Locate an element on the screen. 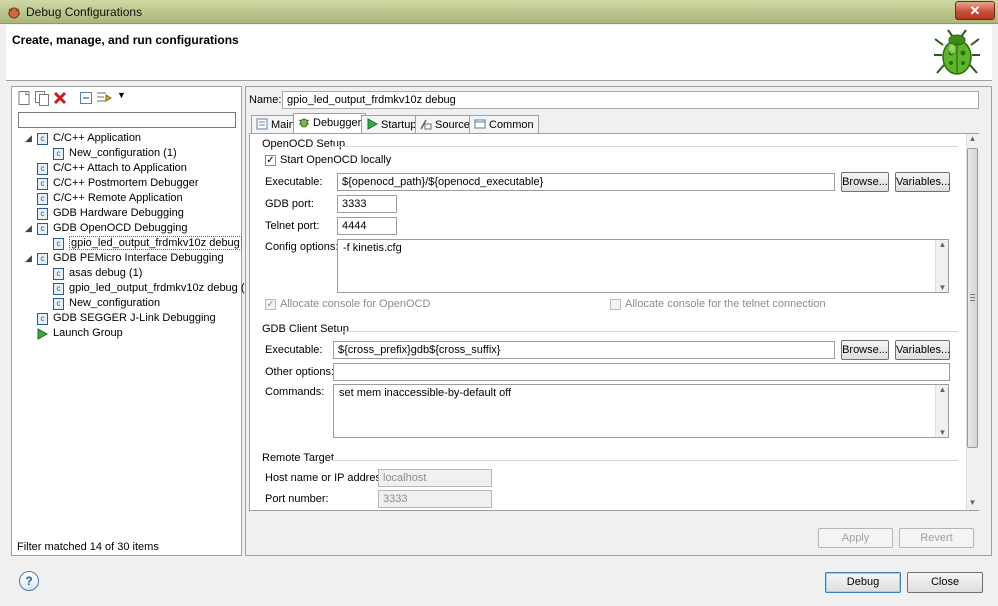 The width and height of the screenshot is (998, 606). tab-source: Source is located at coordinates (445, 124).